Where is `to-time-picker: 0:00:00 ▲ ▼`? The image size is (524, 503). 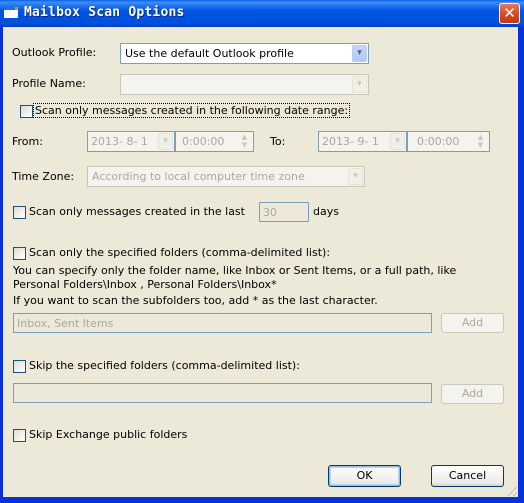 to-time-picker: 0:00:00 ▲ ▼ is located at coordinates (448, 141).